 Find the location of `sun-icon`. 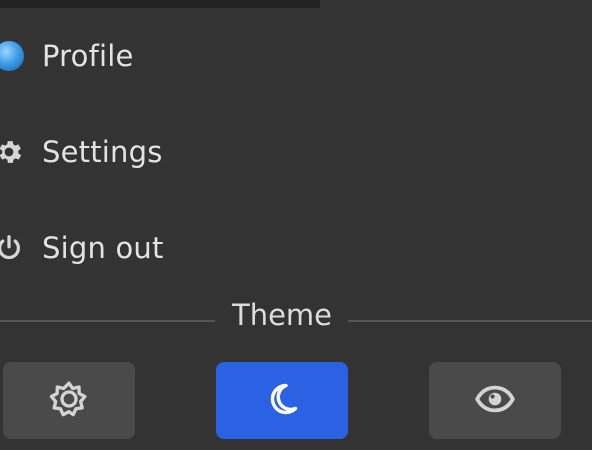

sun-icon is located at coordinates (69, 401).